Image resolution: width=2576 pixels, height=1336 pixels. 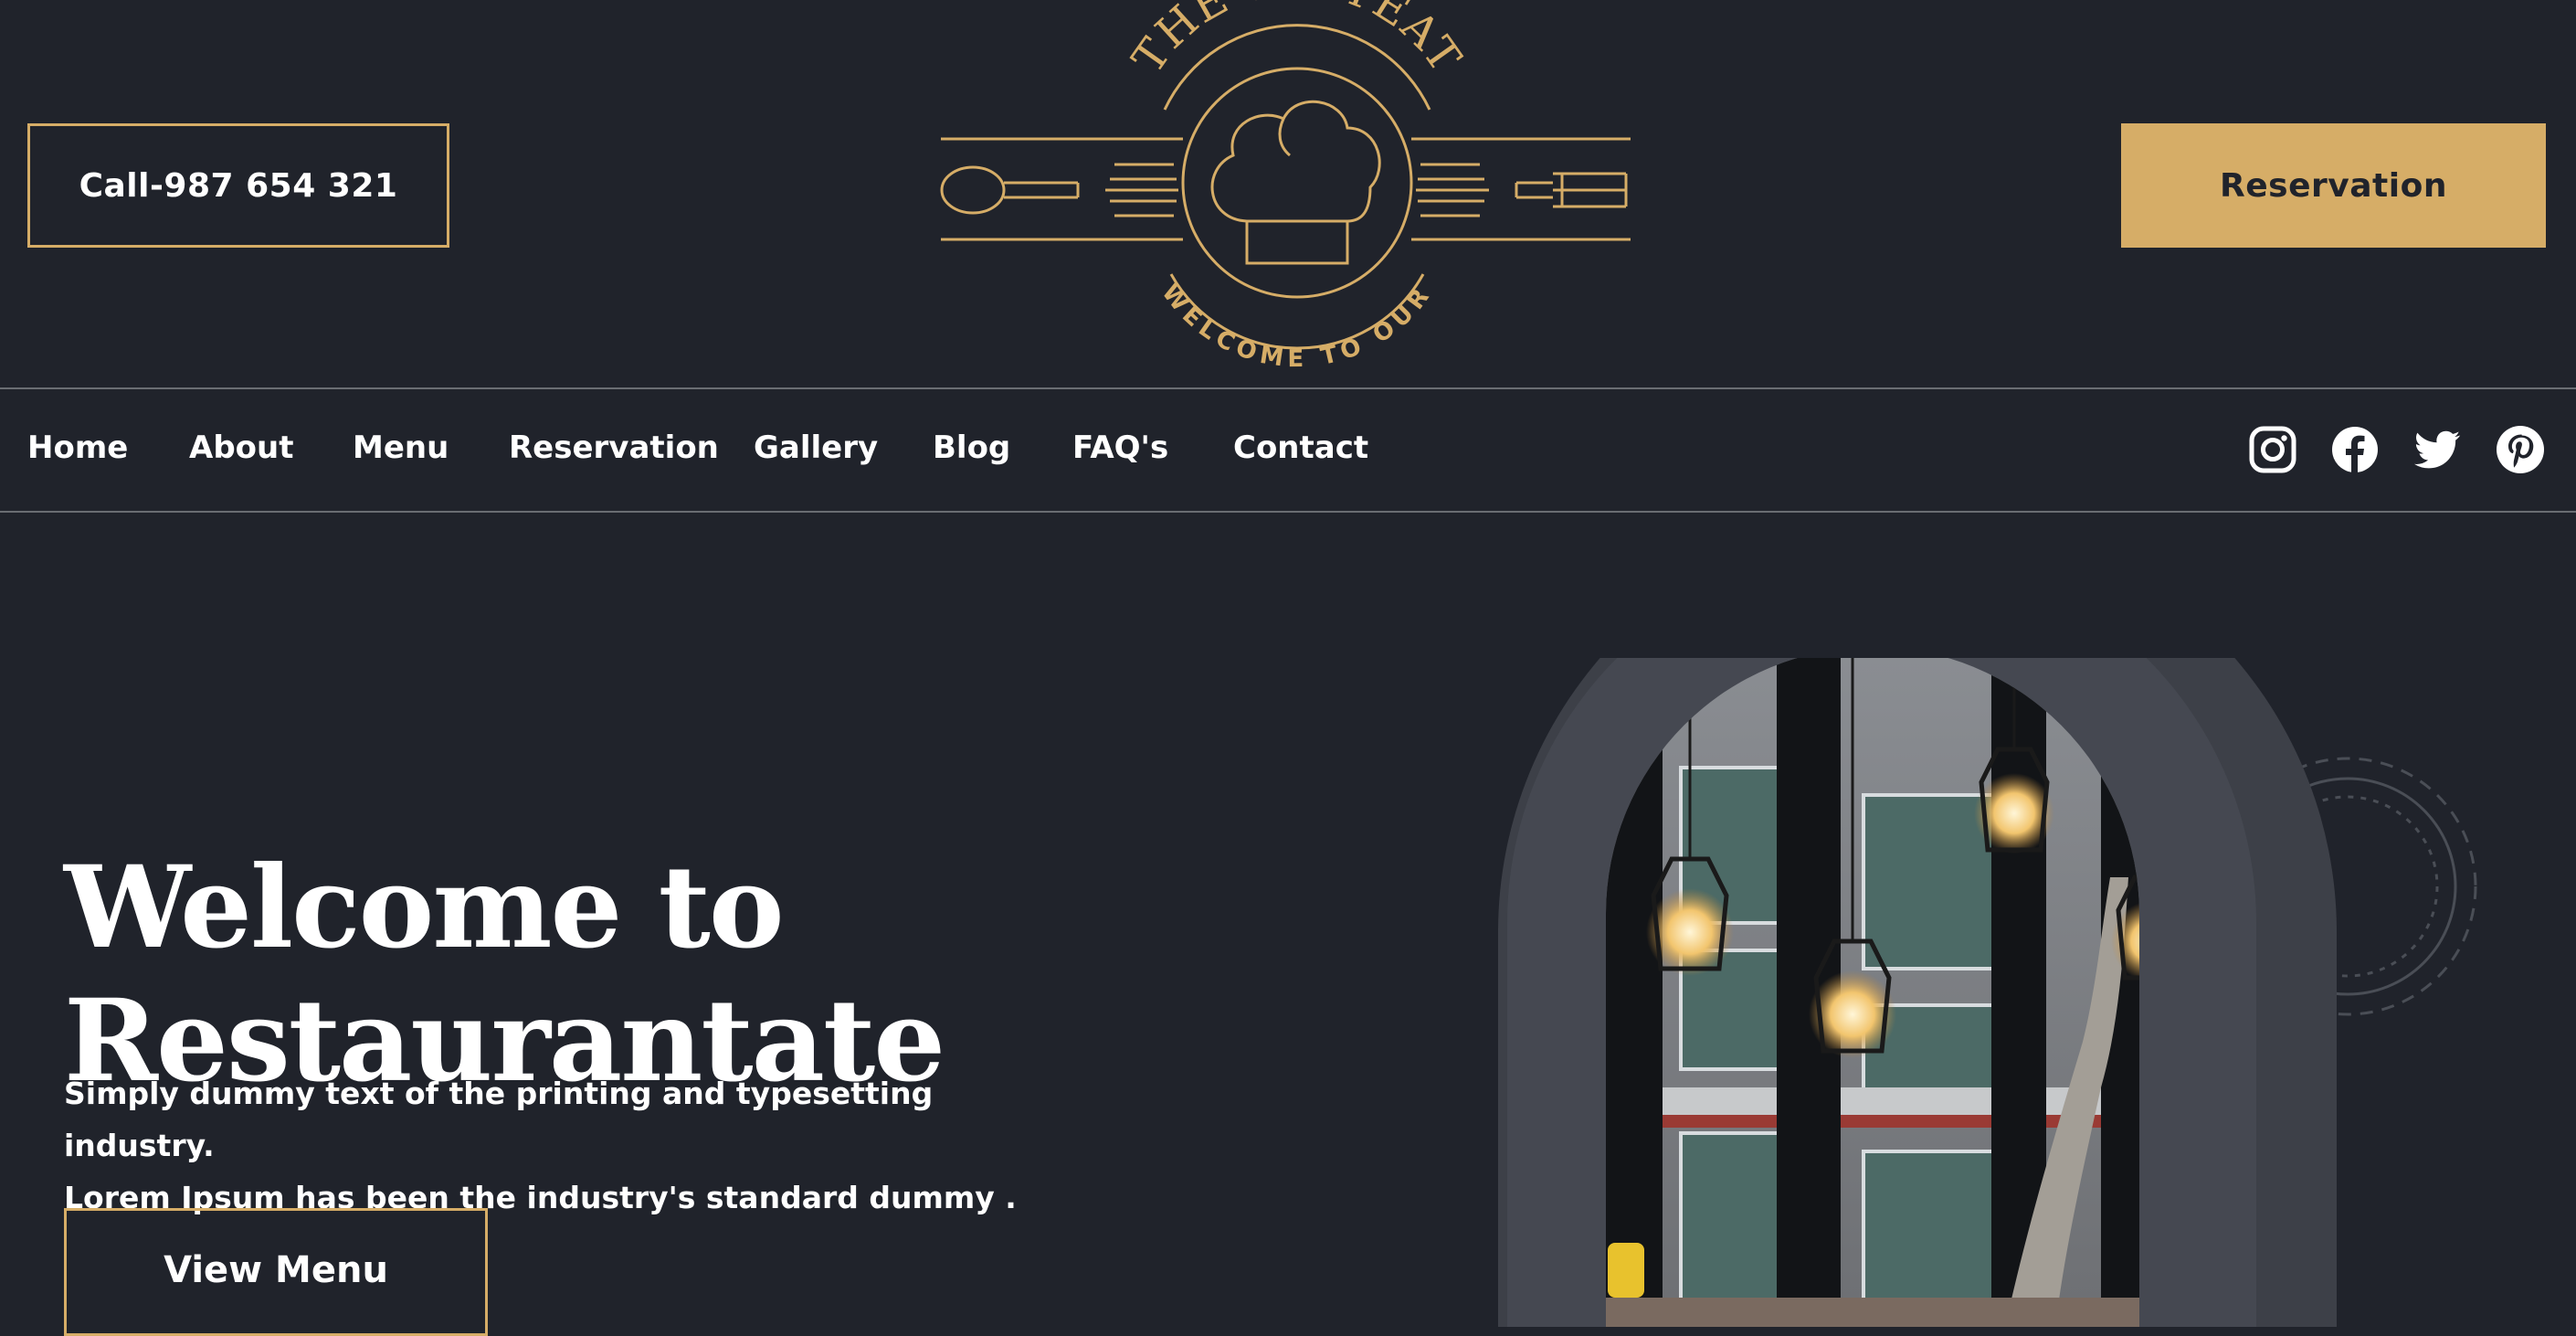 I want to click on twitter-icon, so click(x=2437, y=450).